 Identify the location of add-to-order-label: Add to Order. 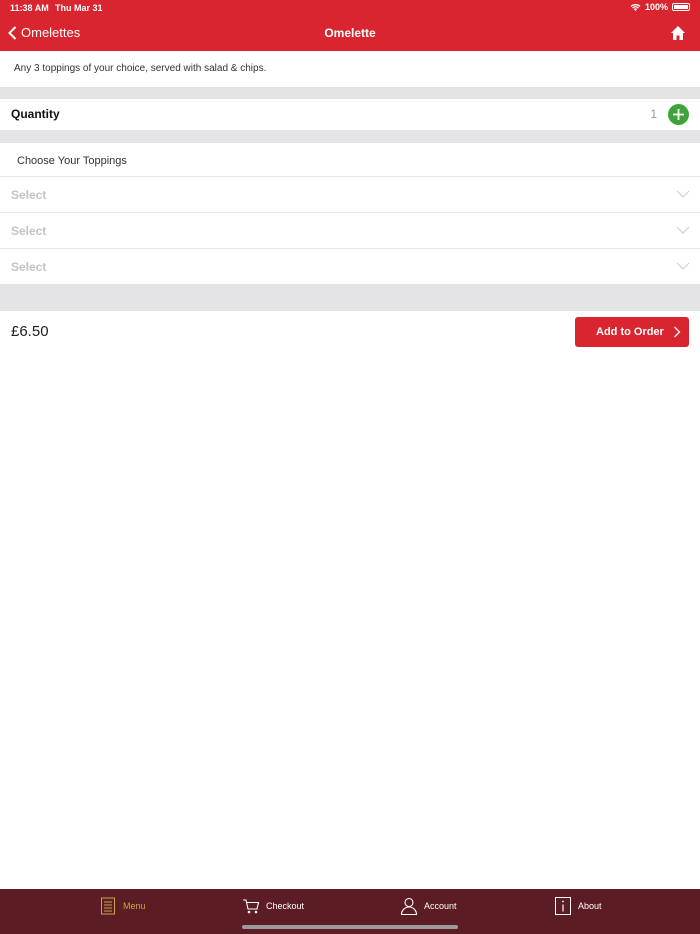
(630, 332).